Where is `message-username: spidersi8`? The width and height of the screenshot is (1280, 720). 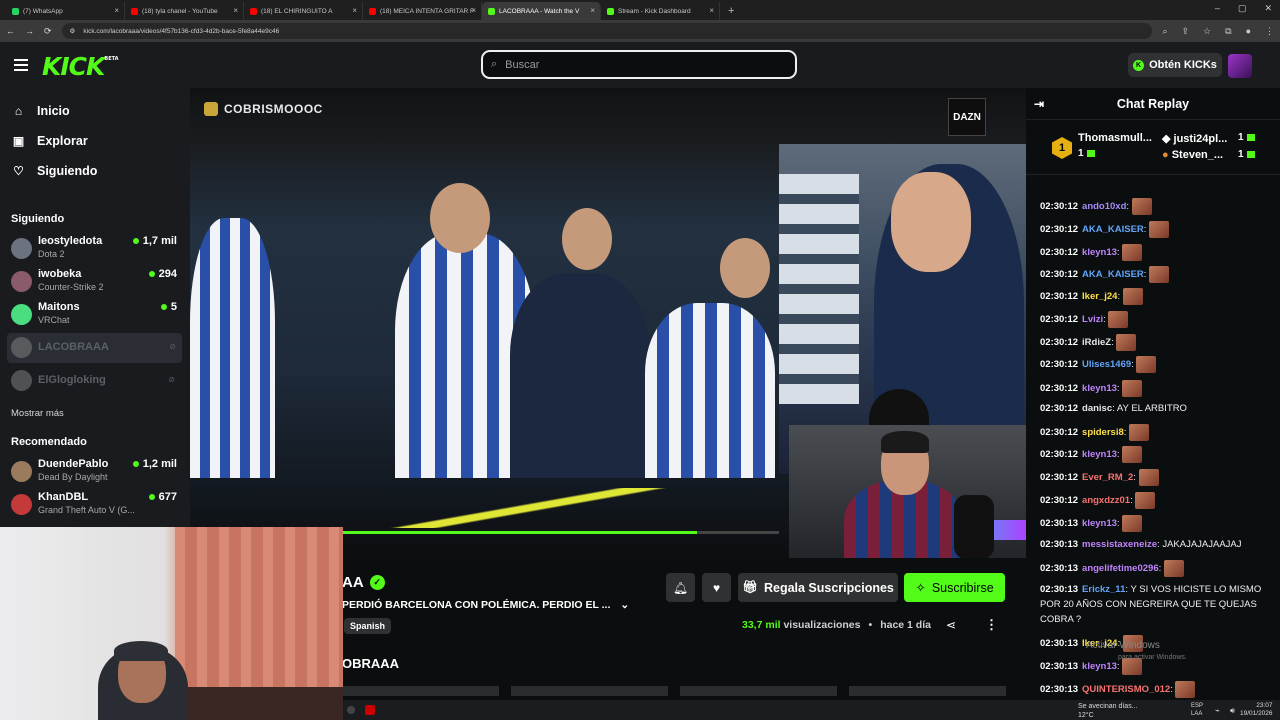 message-username: spidersi8 is located at coordinates (1103, 432).